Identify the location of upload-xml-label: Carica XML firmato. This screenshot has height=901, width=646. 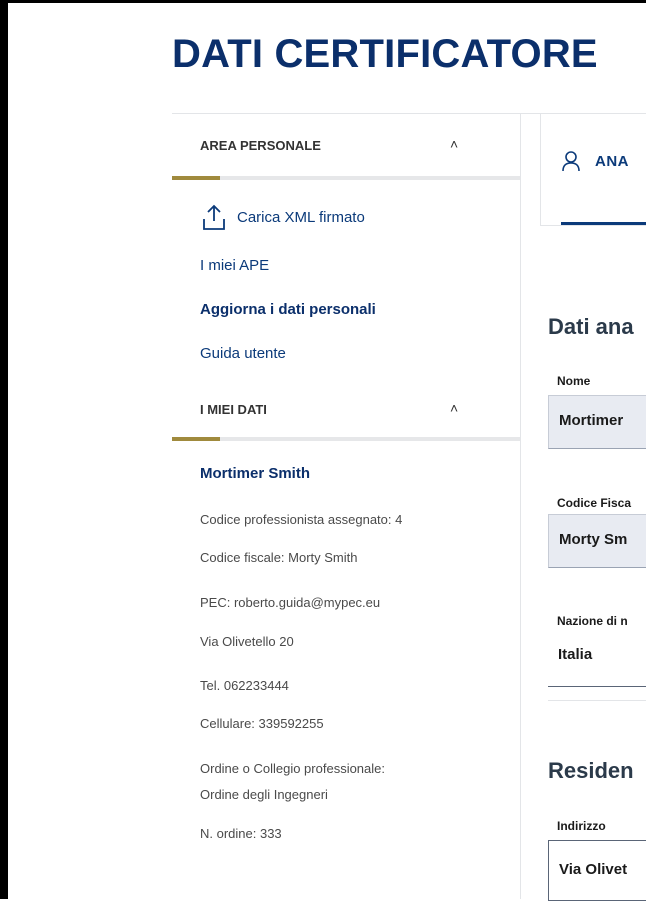
(301, 217).